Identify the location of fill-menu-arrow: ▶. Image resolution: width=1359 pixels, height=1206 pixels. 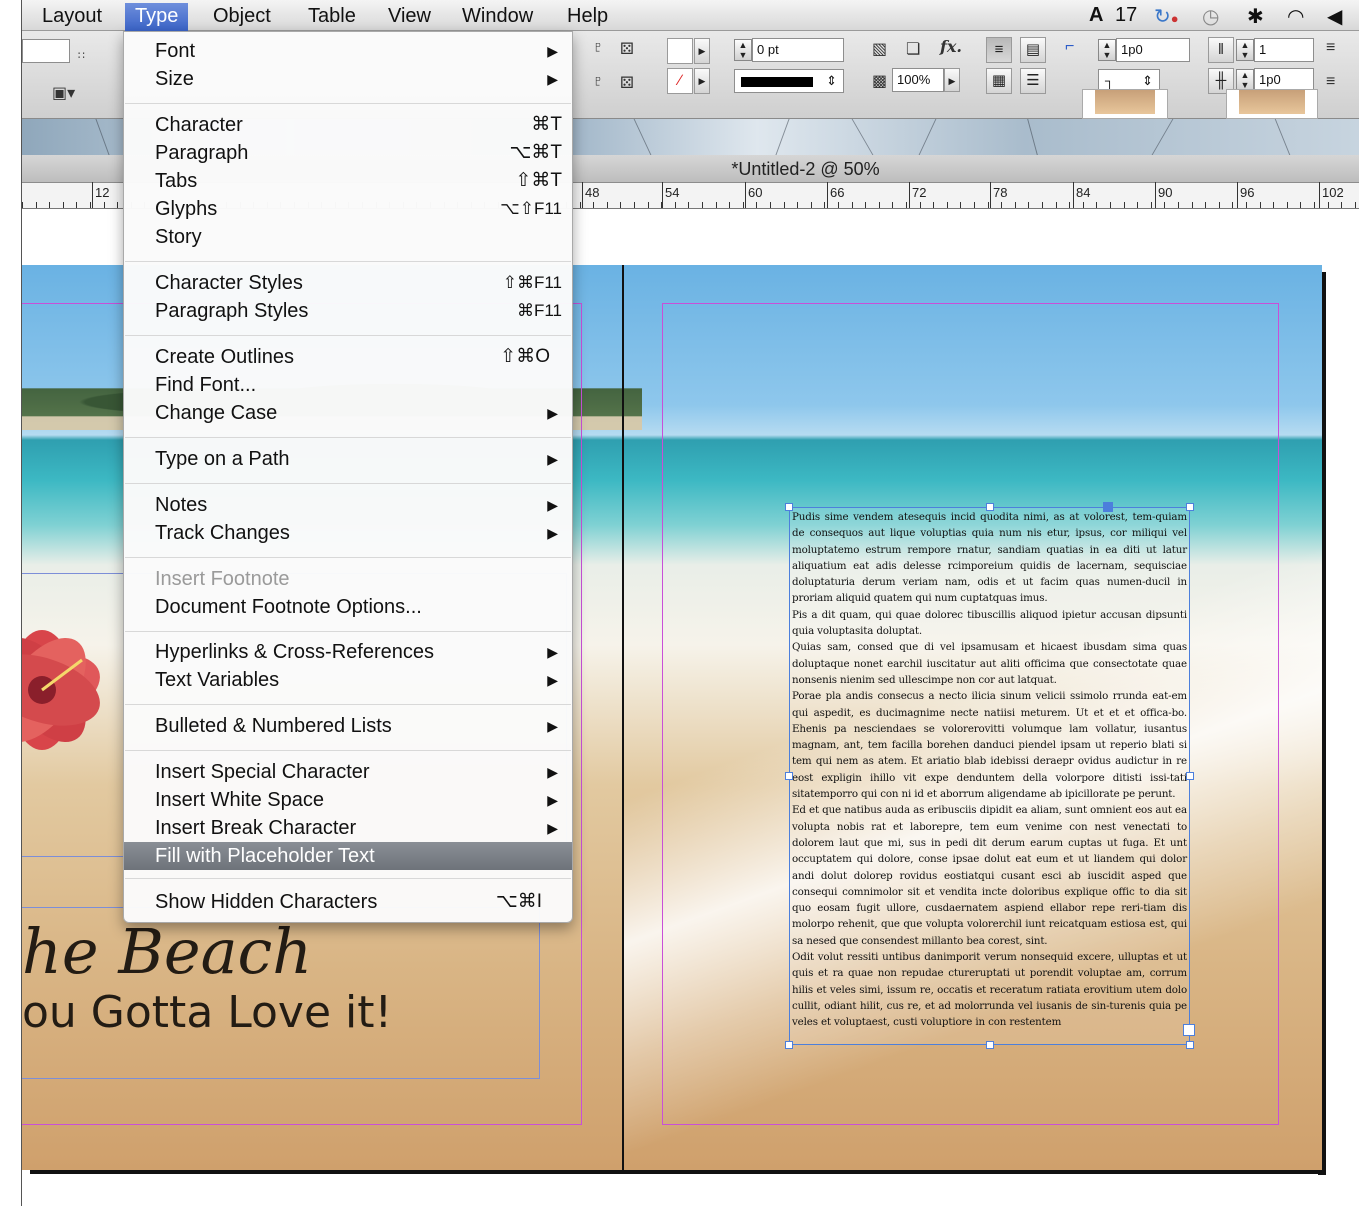
(702, 51).